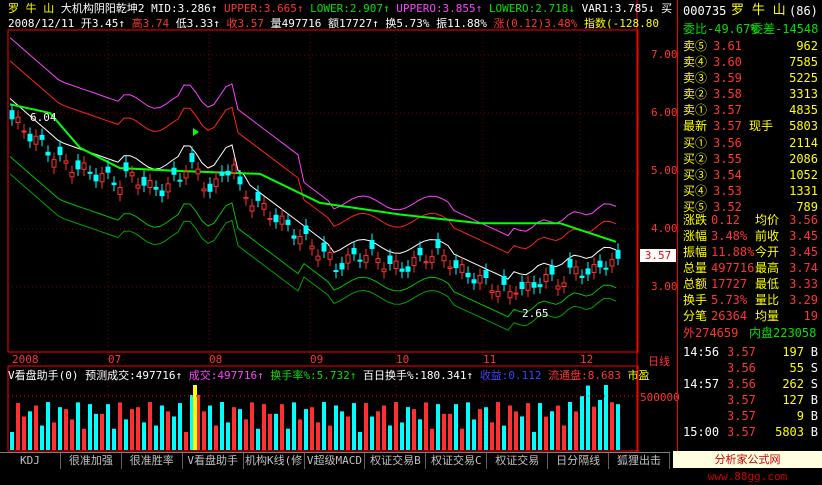 The height and width of the screenshot is (485, 822). What do you see at coordinates (767, 300) in the screenshot?
I see `stat-label-2: 量比` at bounding box center [767, 300].